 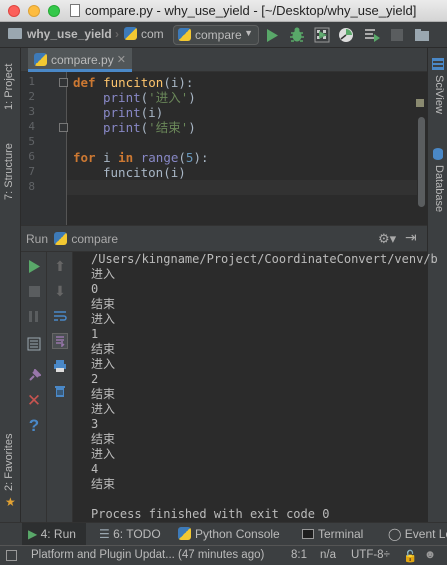 What do you see at coordinates (34, 11) in the screenshot?
I see `minimize-window-button` at bounding box center [34, 11].